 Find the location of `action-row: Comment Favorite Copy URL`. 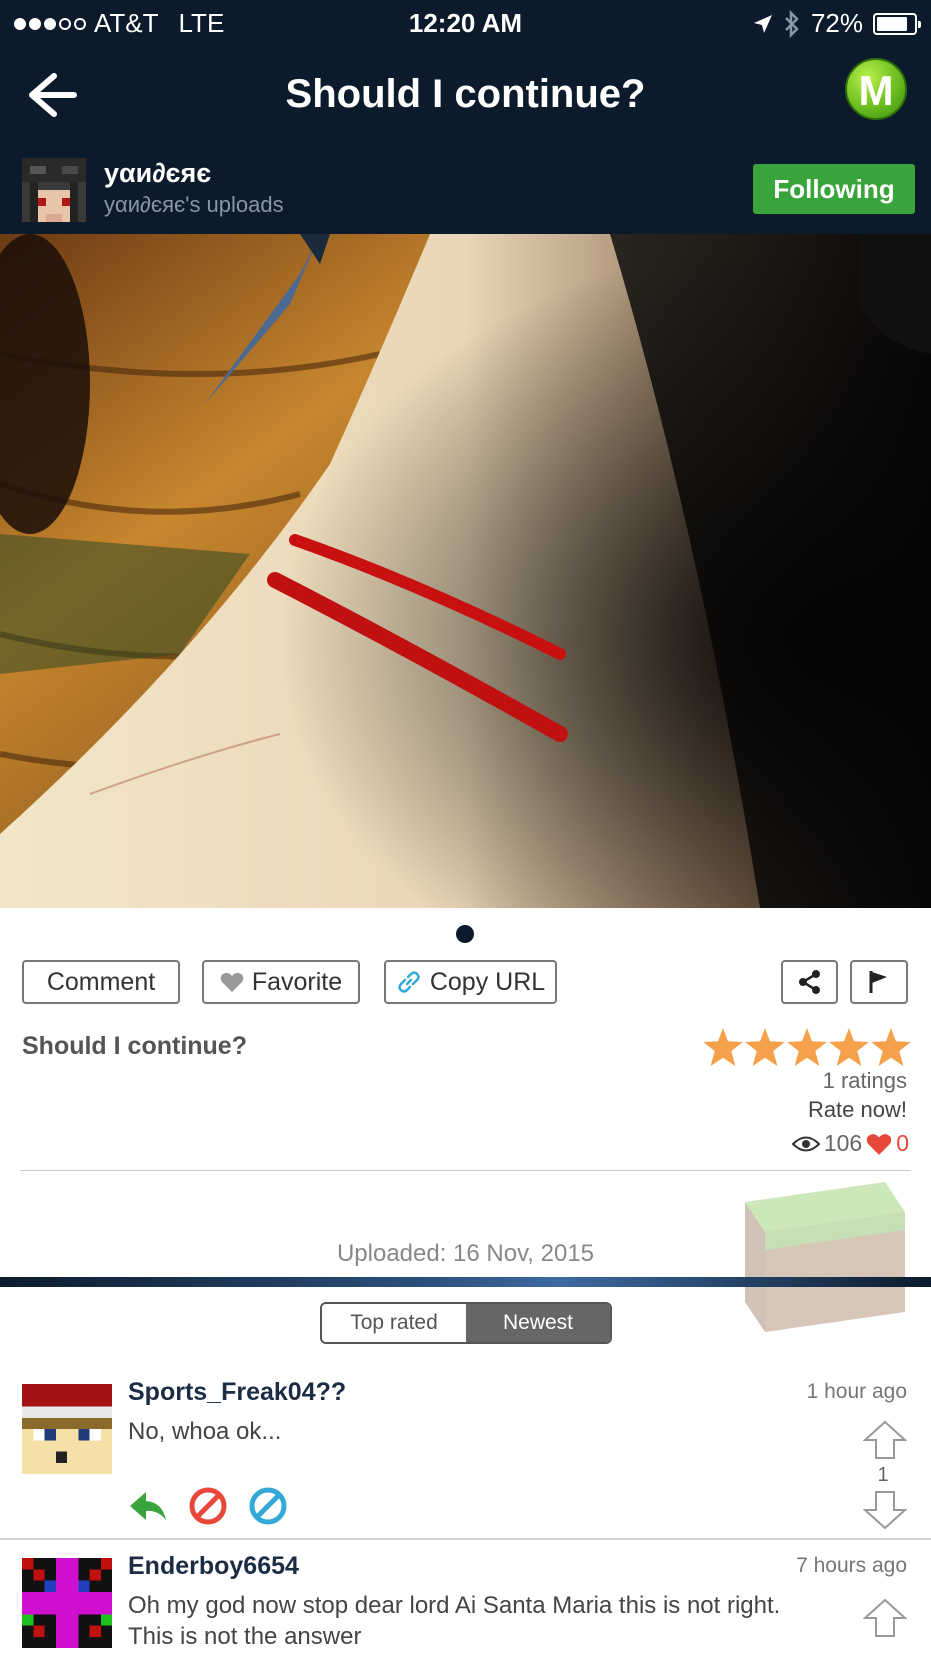

action-row: Comment Favorite Copy URL is located at coordinates (465, 982).